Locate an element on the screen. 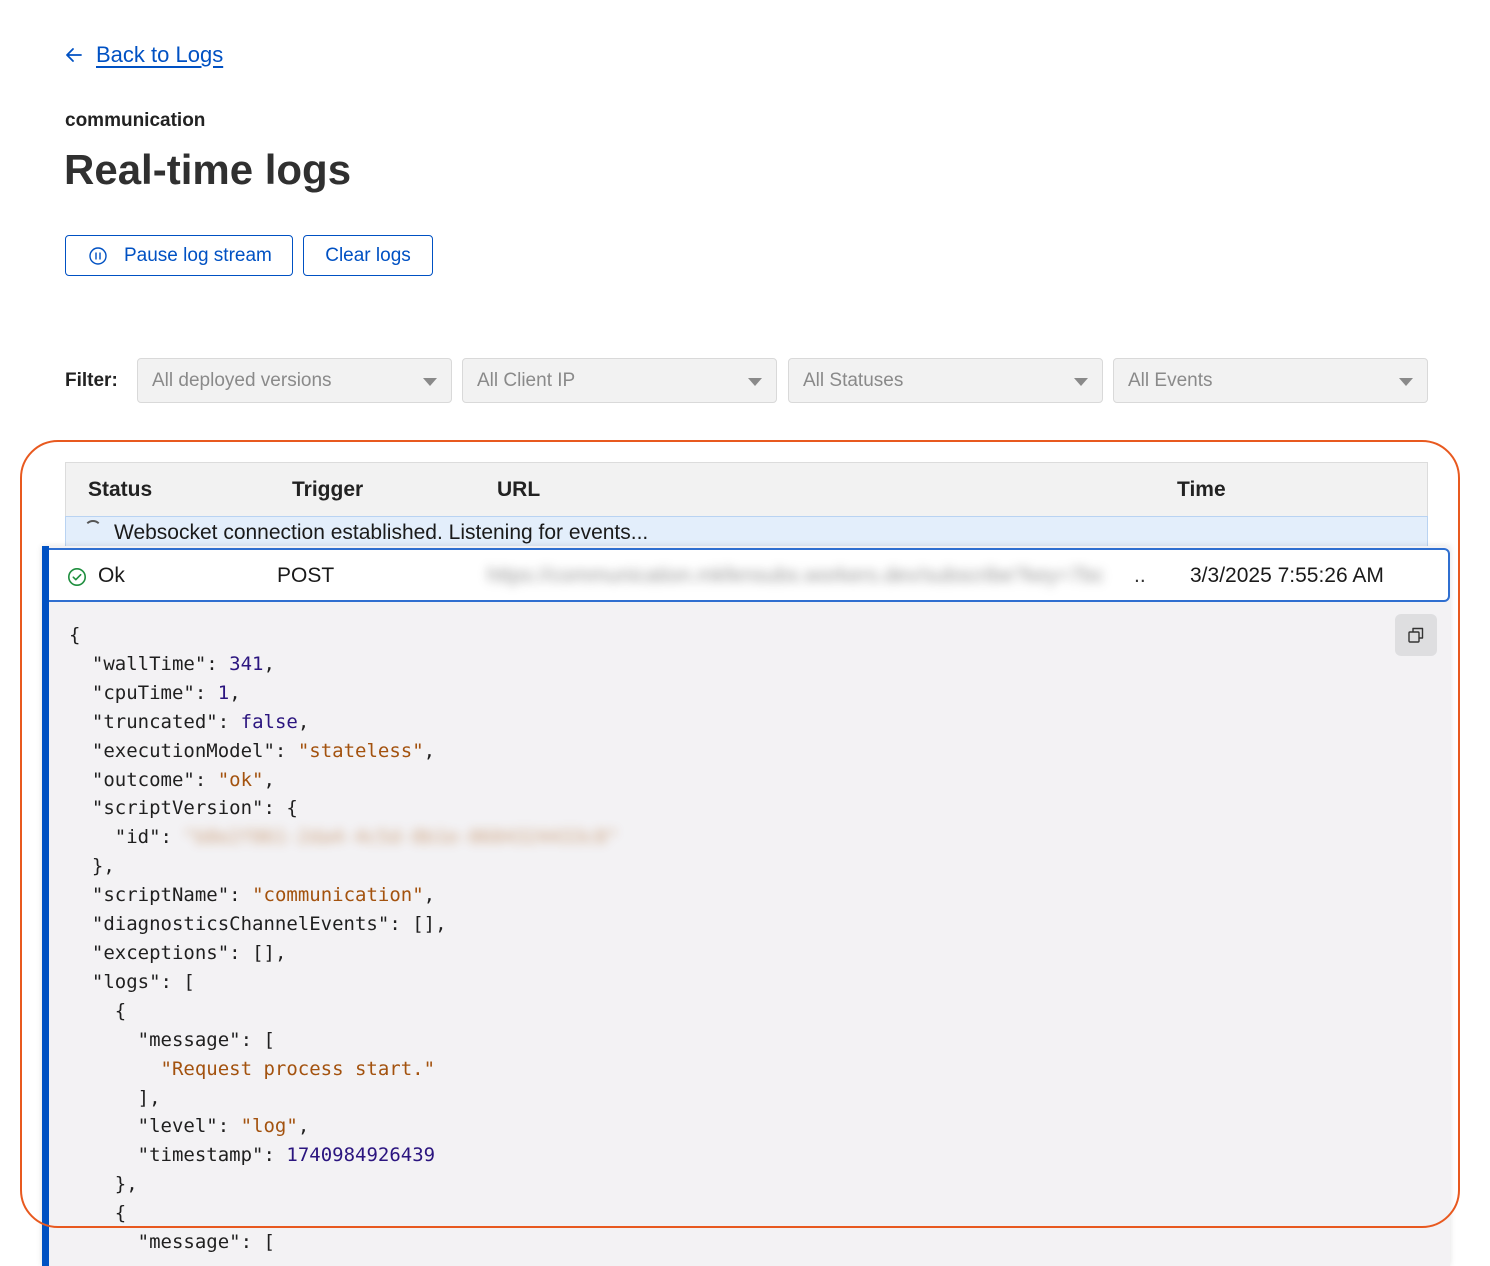 The width and height of the screenshot is (1490, 1266). copy-icon is located at coordinates (1416, 635).